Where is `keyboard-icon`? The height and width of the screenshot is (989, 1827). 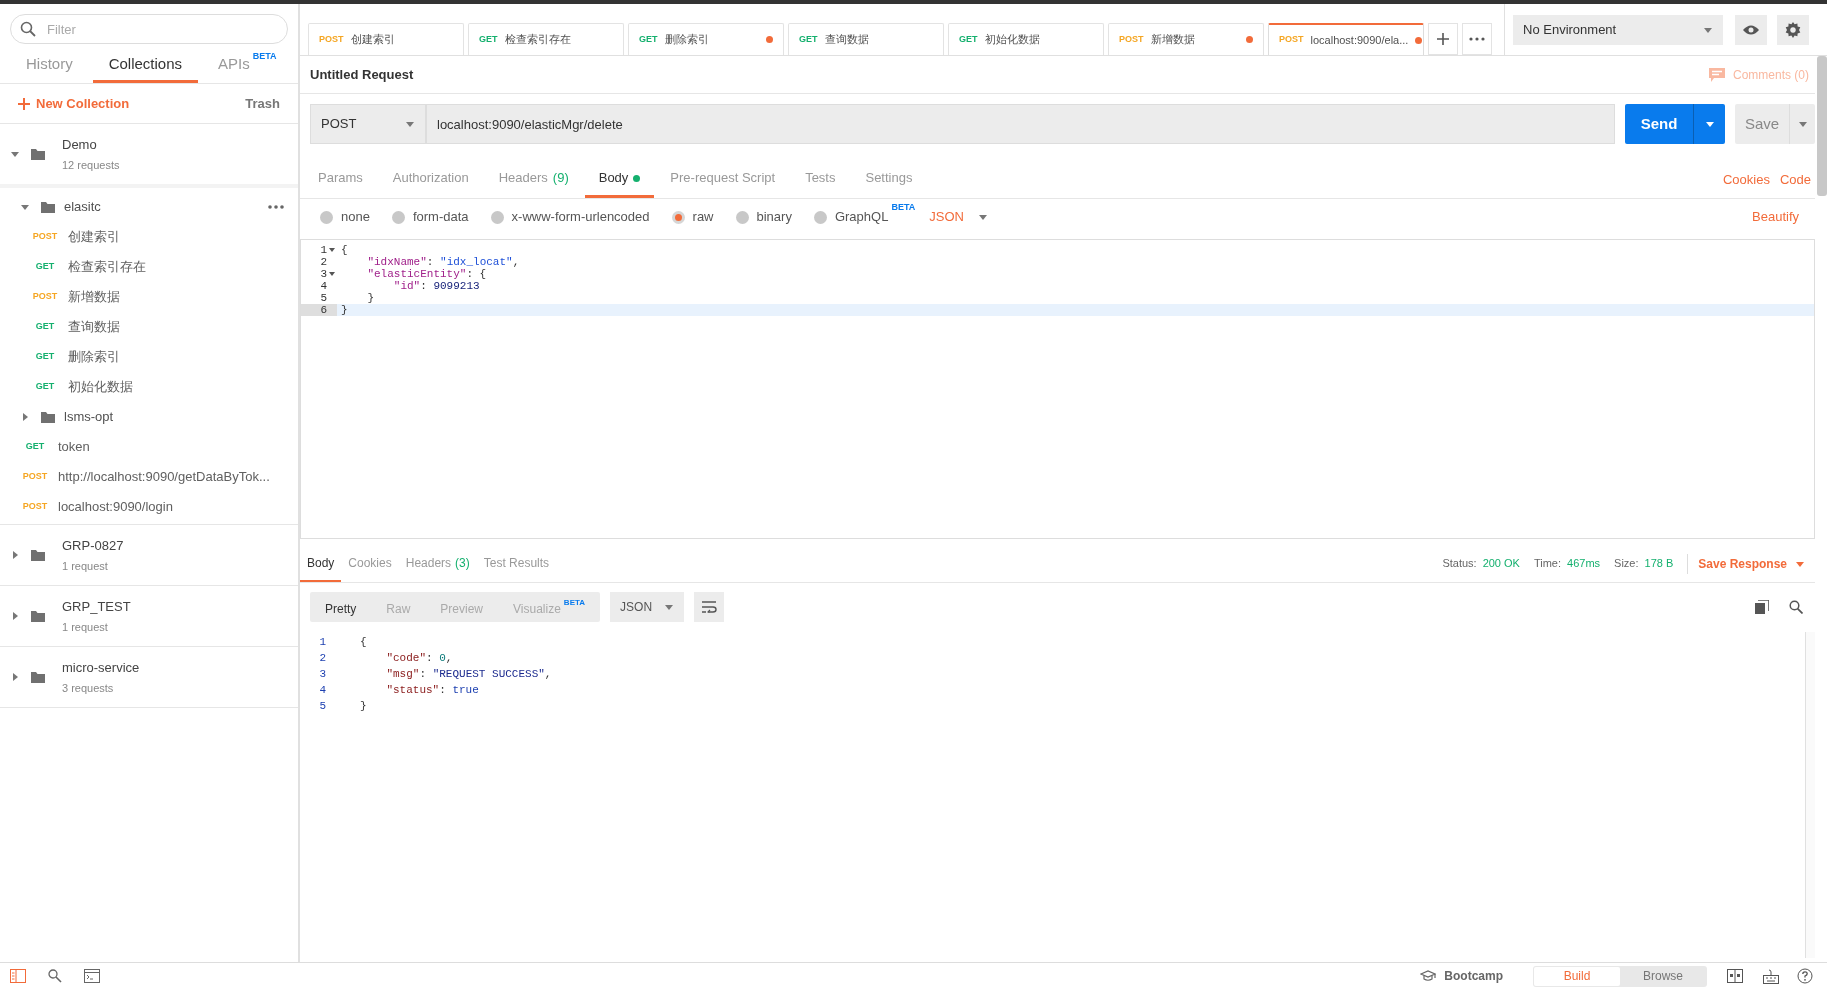
keyboard-icon is located at coordinates (1771, 976).